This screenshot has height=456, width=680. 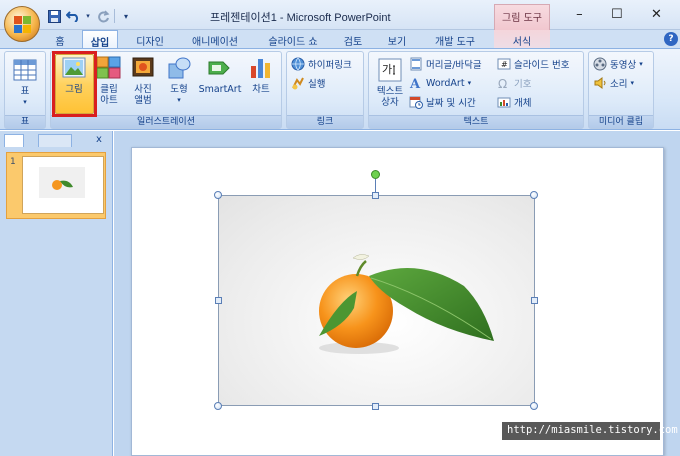 I want to click on action-button: 실행, so click(x=308, y=83).